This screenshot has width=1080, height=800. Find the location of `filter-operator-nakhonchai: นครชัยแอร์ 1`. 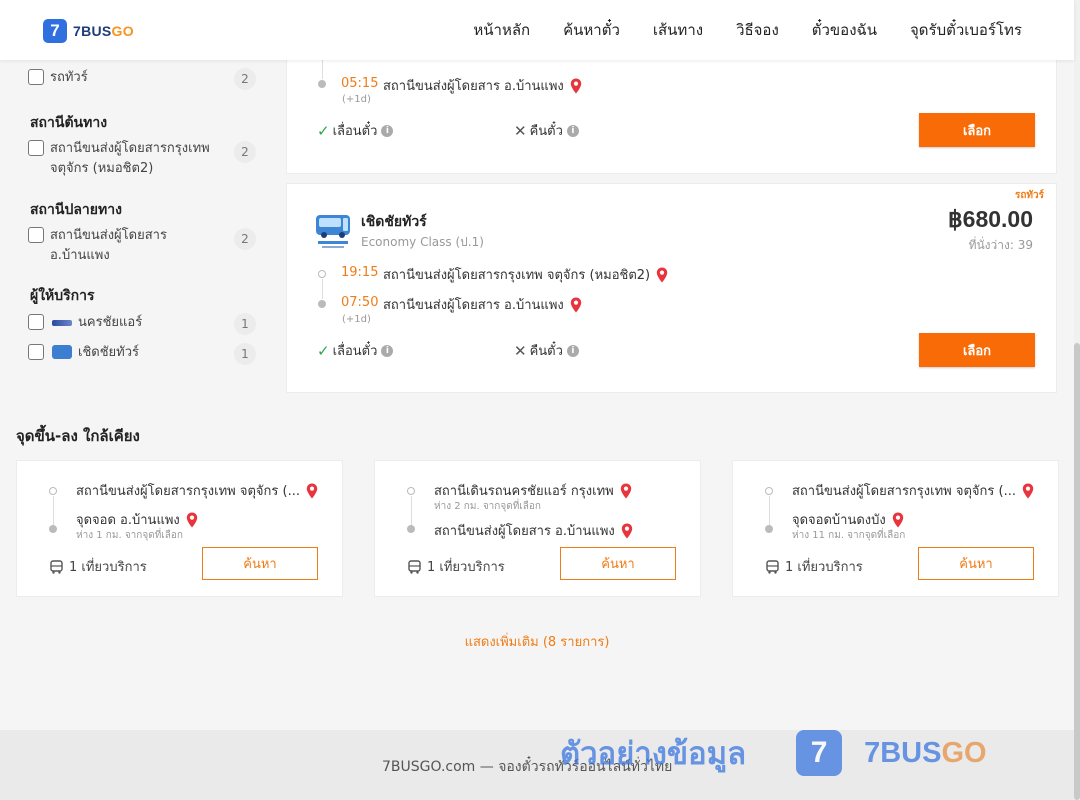

filter-operator-nakhonchai: นครชัยแอร์ 1 is located at coordinates (142, 324).